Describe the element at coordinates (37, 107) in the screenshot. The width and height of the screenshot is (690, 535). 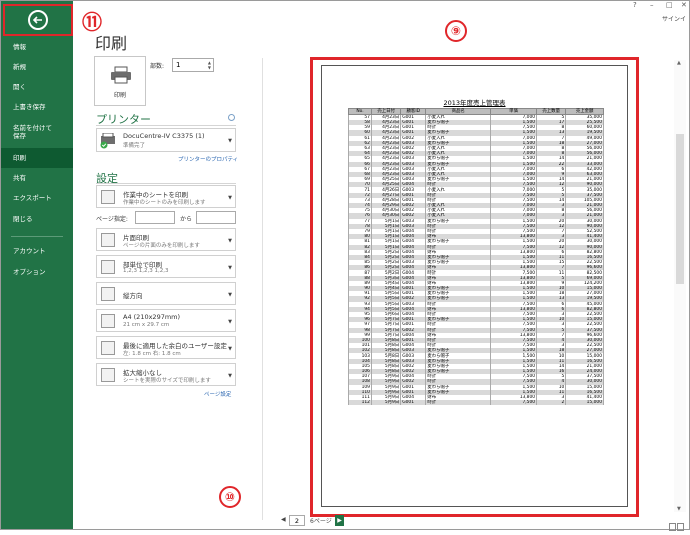
I see `sidebar-item-save: 上書き保存` at that location.